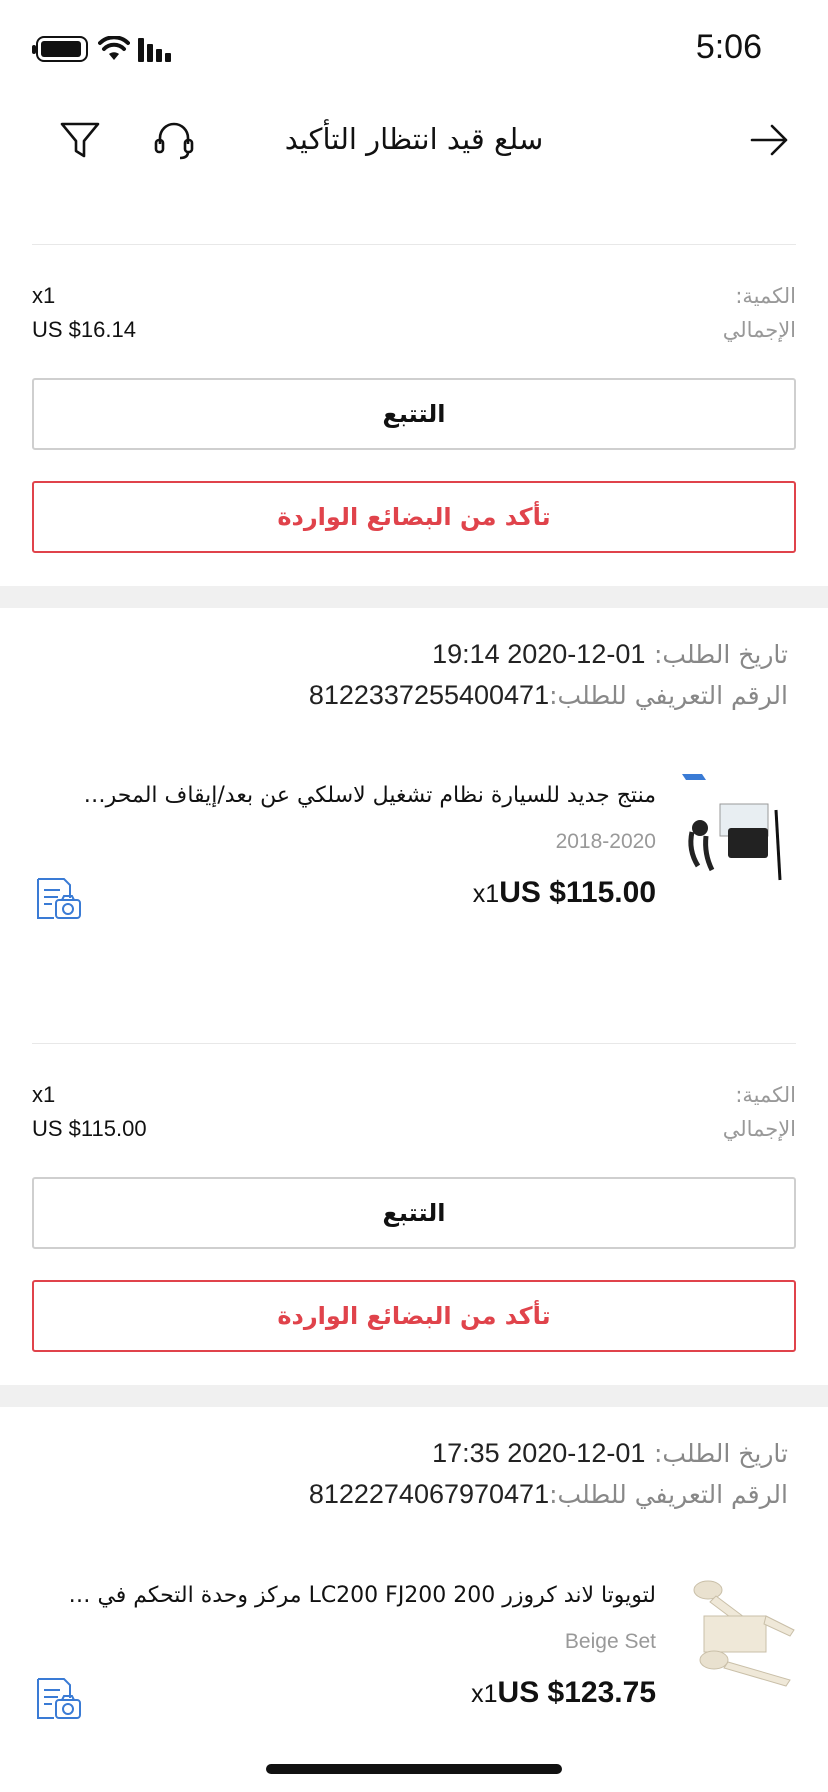 This screenshot has height=1792, width=828. Describe the element at coordinates (414, 139) in the screenshot. I see `page-title: سلع قيد انتظار التأكيد` at that location.